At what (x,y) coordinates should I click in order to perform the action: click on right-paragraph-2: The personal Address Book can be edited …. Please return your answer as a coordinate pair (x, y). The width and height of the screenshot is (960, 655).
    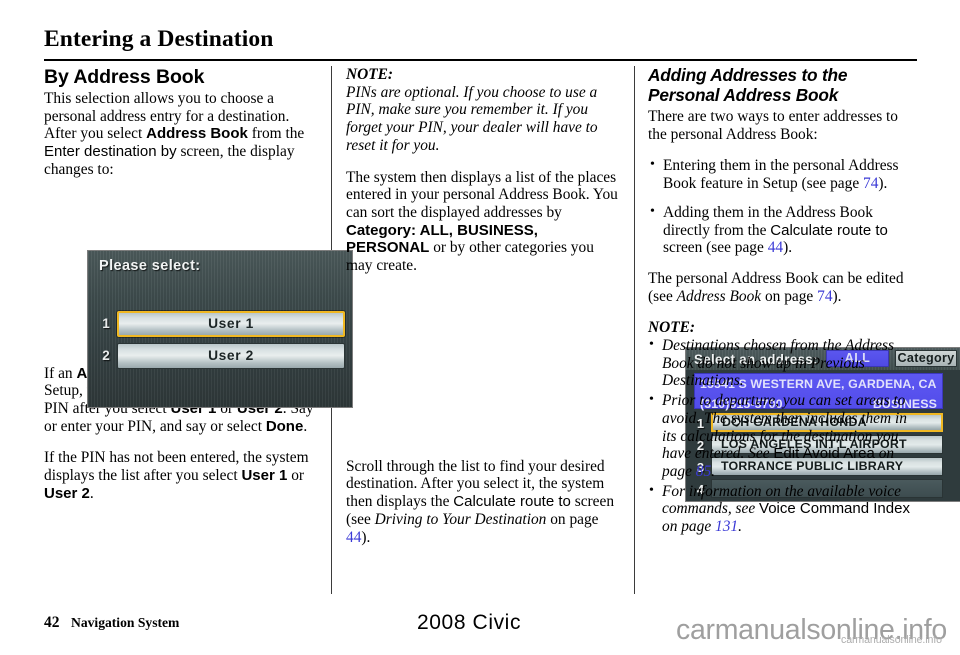
    Looking at the image, I should click on (784, 287).